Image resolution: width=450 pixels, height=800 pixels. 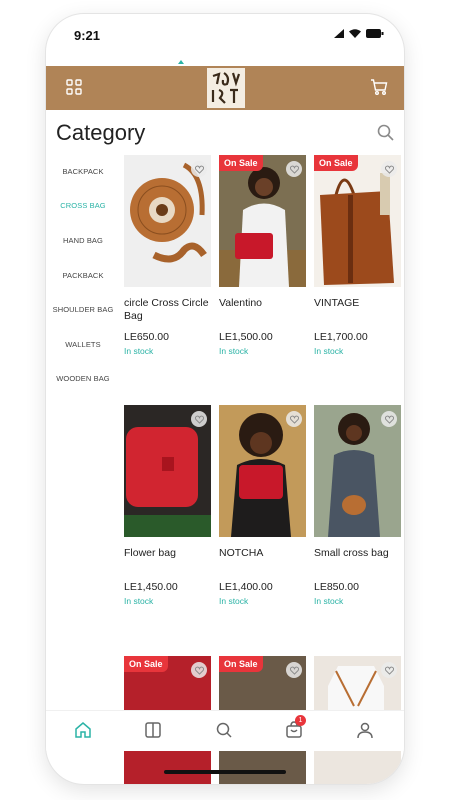 What do you see at coordinates (101, 132) in the screenshot?
I see `page-title: Category` at bounding box center [101, 132].